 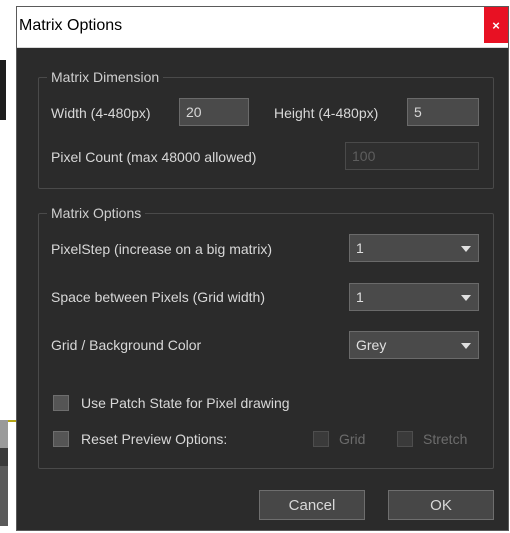 I want to click on reset-preview-checkbox, so click(x=61, y=439).